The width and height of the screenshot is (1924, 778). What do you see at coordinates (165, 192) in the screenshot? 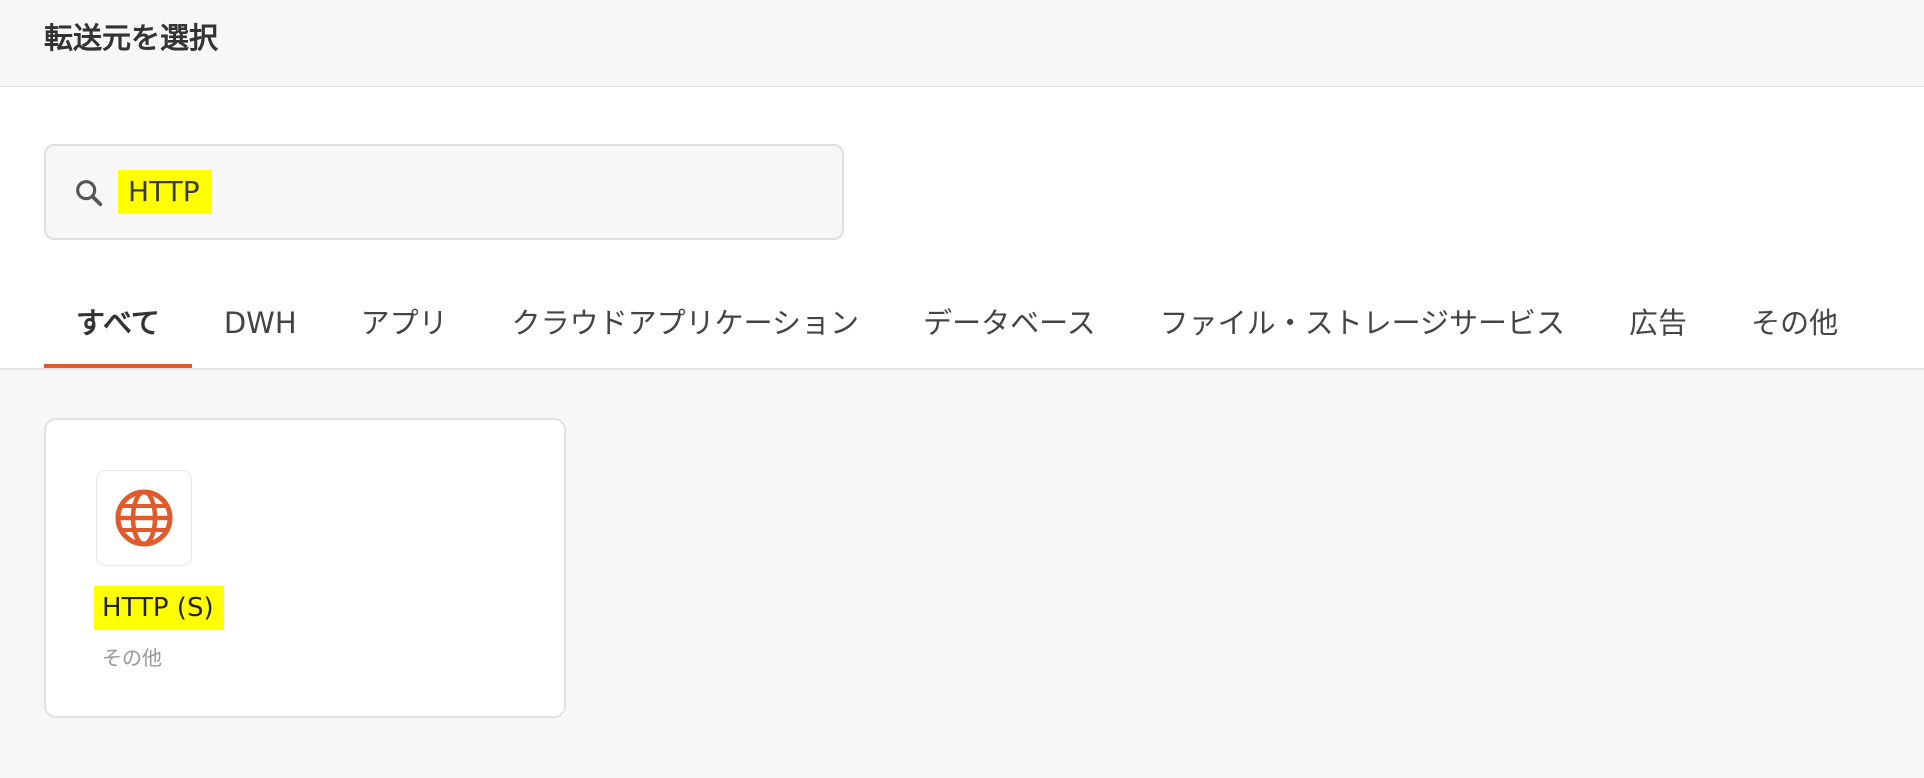
I see `search-value: HTTP` at bounding box center [165, 192].